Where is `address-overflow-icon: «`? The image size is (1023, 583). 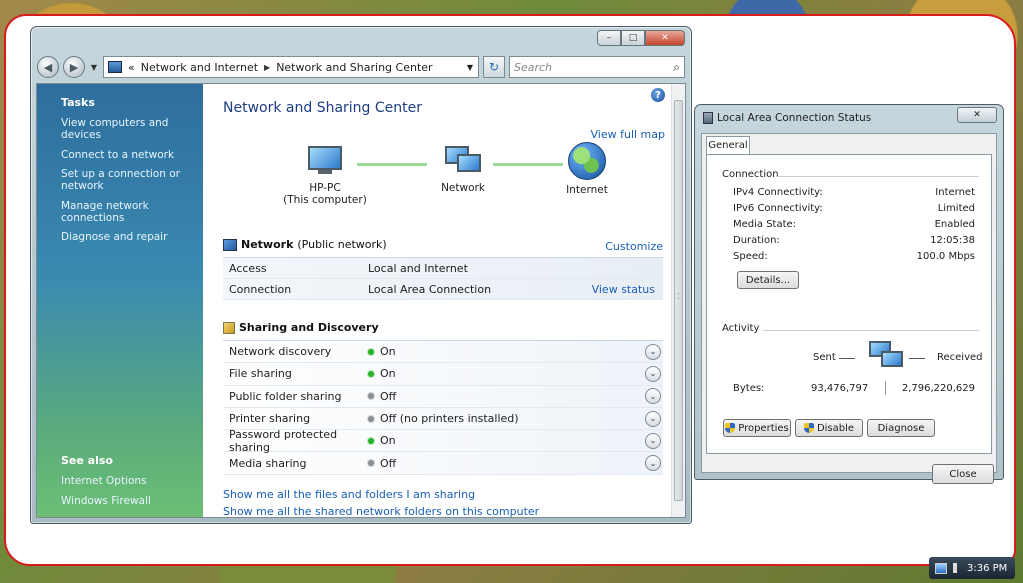
address-overflow-icon: « is located at coordinates (131, 67).